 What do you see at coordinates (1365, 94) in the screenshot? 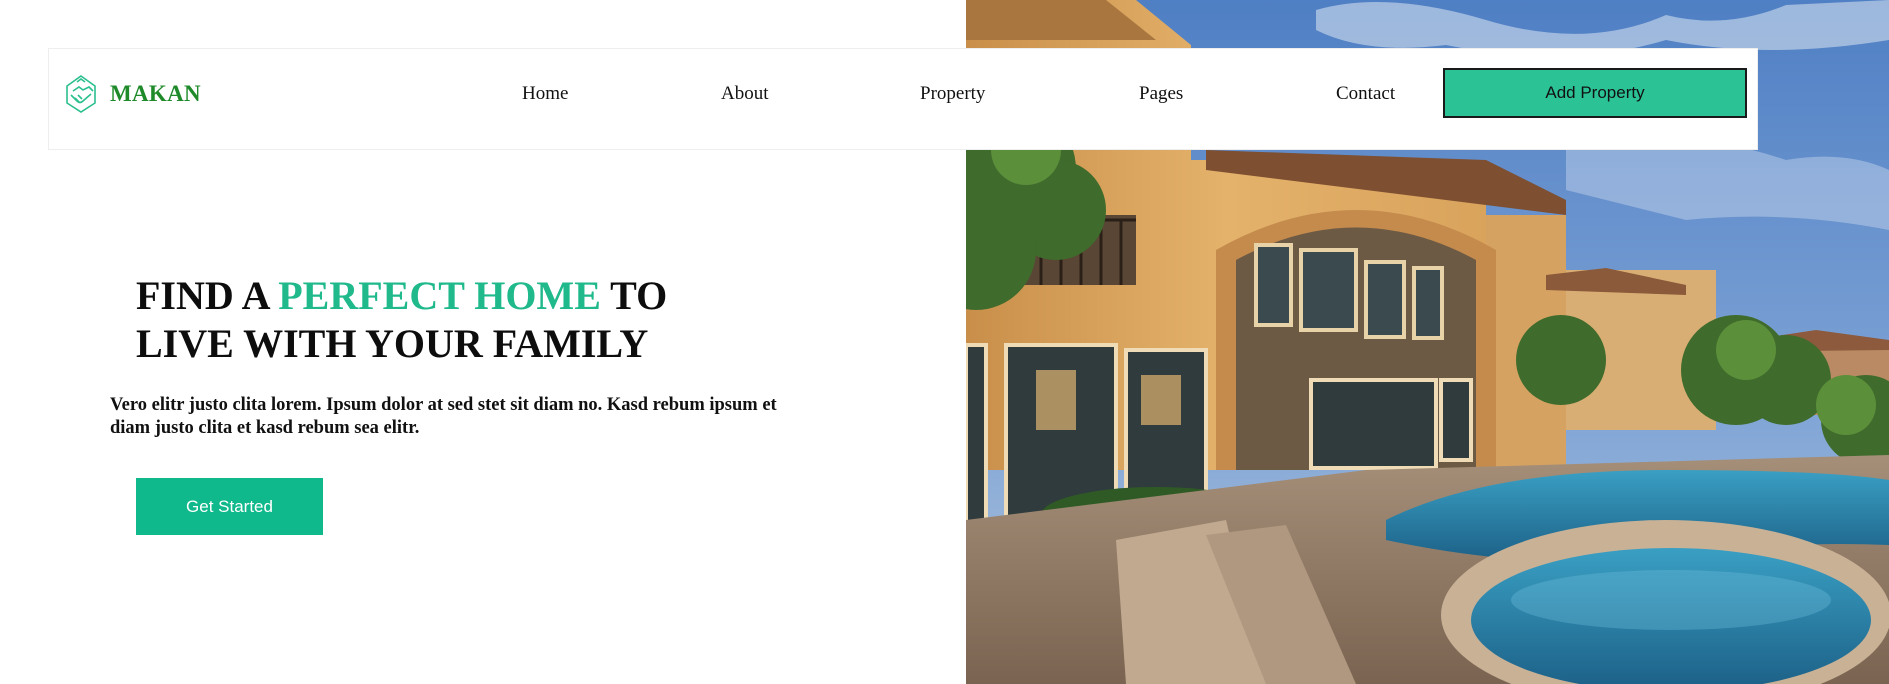
I see `nav-contact-link: Contact` at bounding box center [1365, 94].